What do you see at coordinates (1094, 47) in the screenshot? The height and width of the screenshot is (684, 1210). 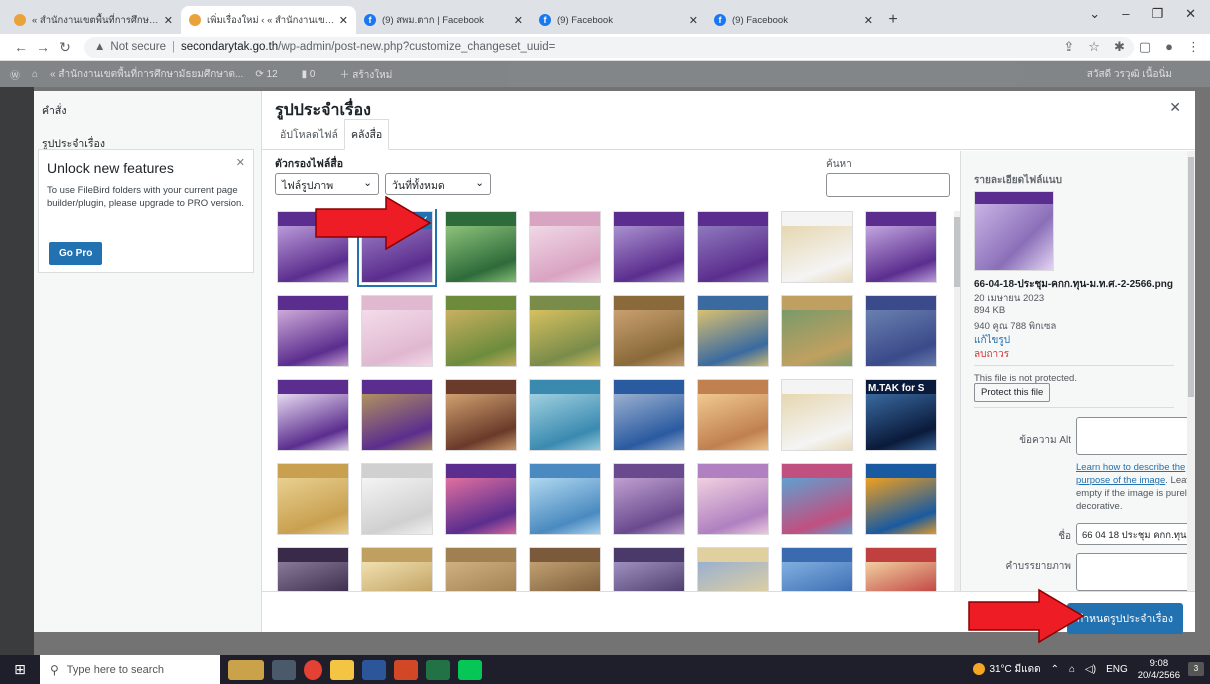 I see `bookmark-star-icon: ☆` at bounding box center [1094, 47].